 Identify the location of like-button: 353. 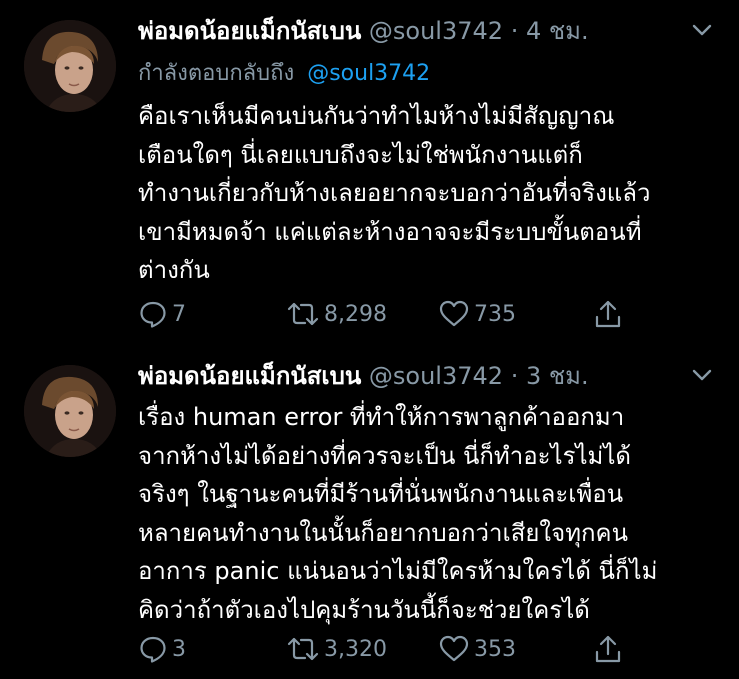
(477, 649).